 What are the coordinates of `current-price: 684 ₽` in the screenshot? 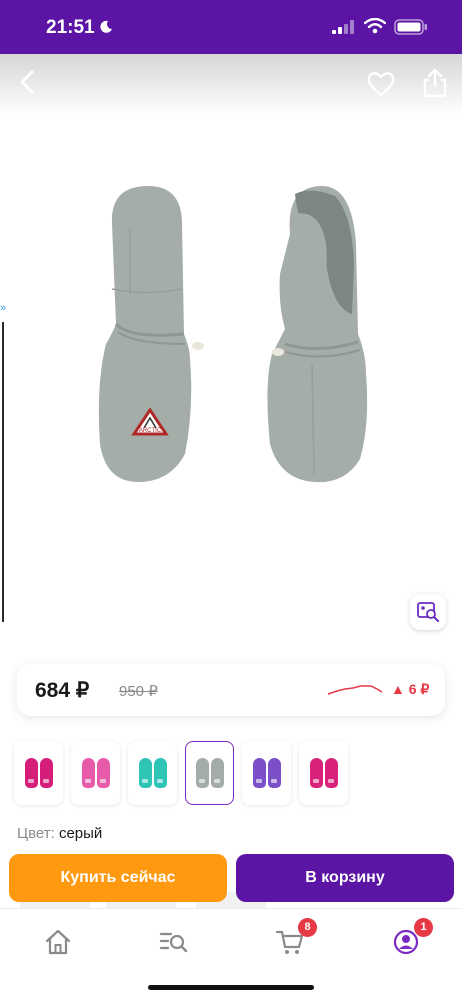 It's located at (62, 690).